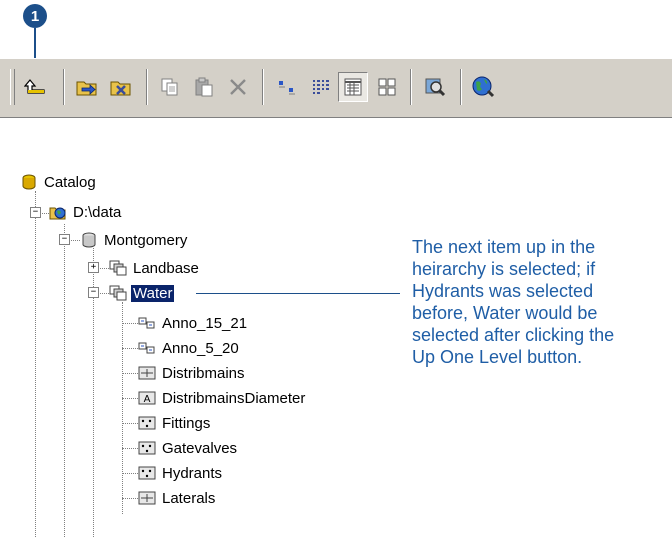 The width and height of the screenshot is (672, 539). I want to click on connect-folder-icon, so click(86, 88).